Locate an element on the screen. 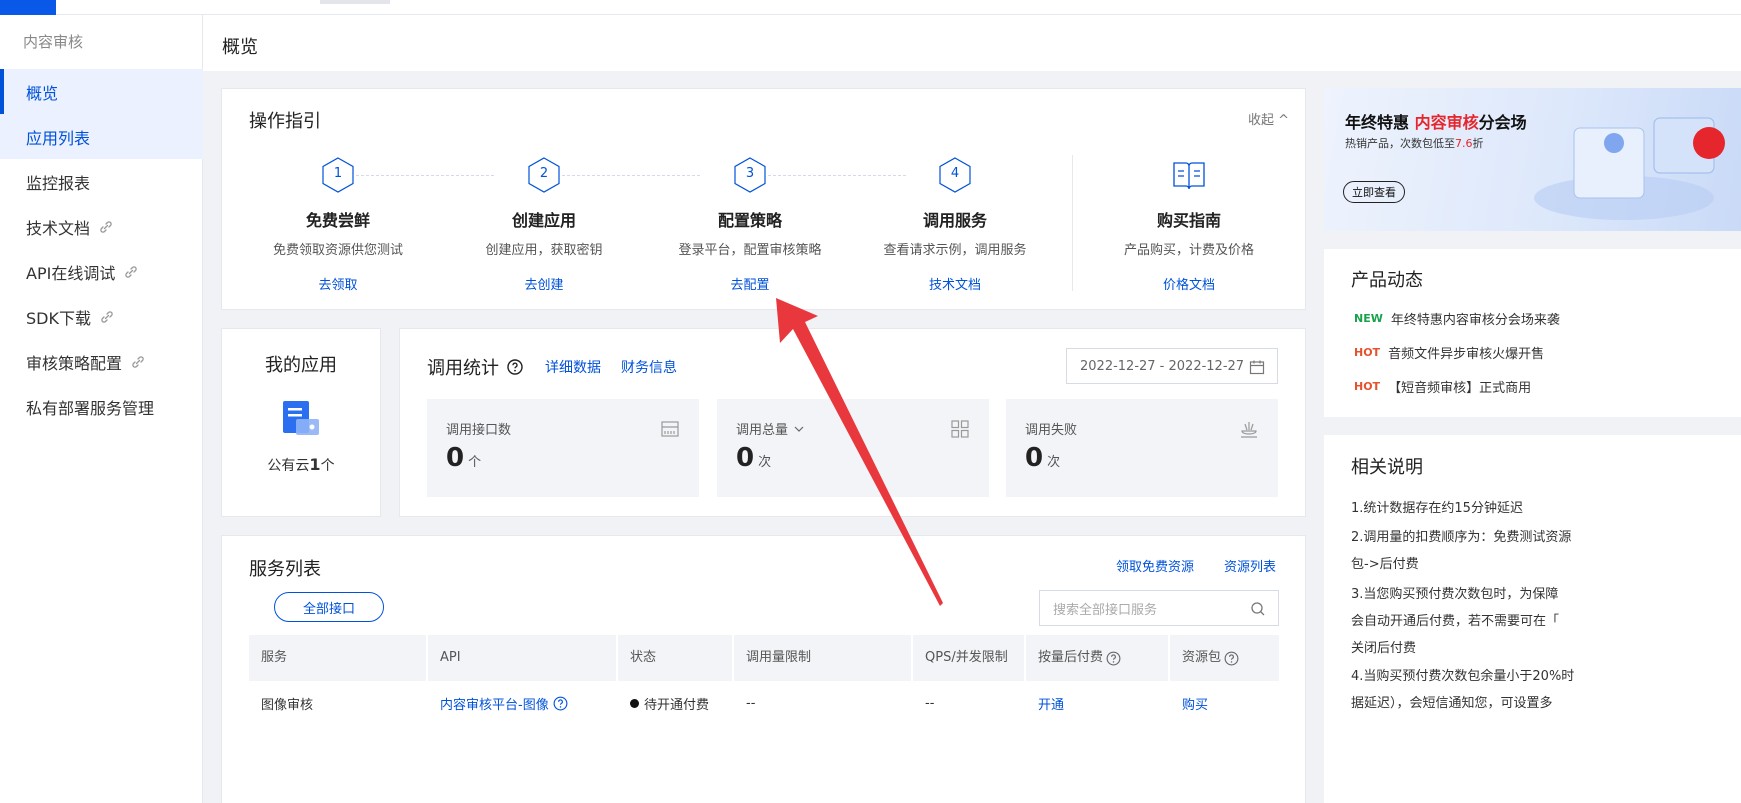 The image size is (1741, 803). news-item: NEW 年终特惠内容审核分会场来袭 is located at coordinates (1457, 318).